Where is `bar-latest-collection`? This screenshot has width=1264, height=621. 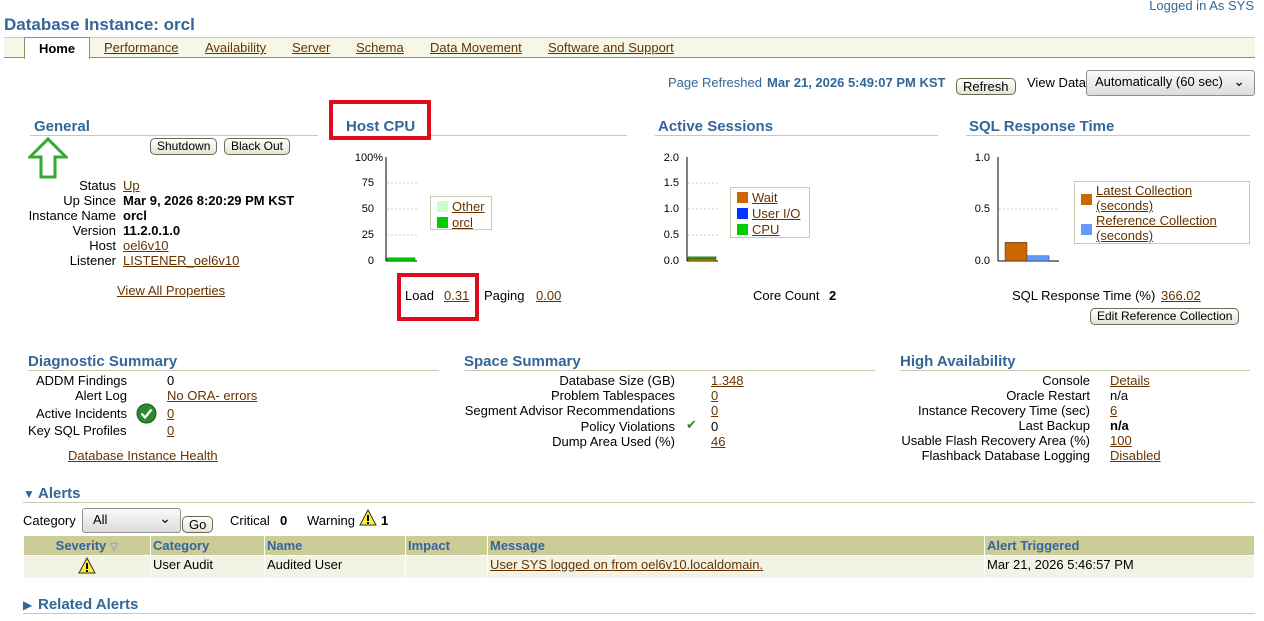
bar-latest-collection is located at coordinates (1016, 252).